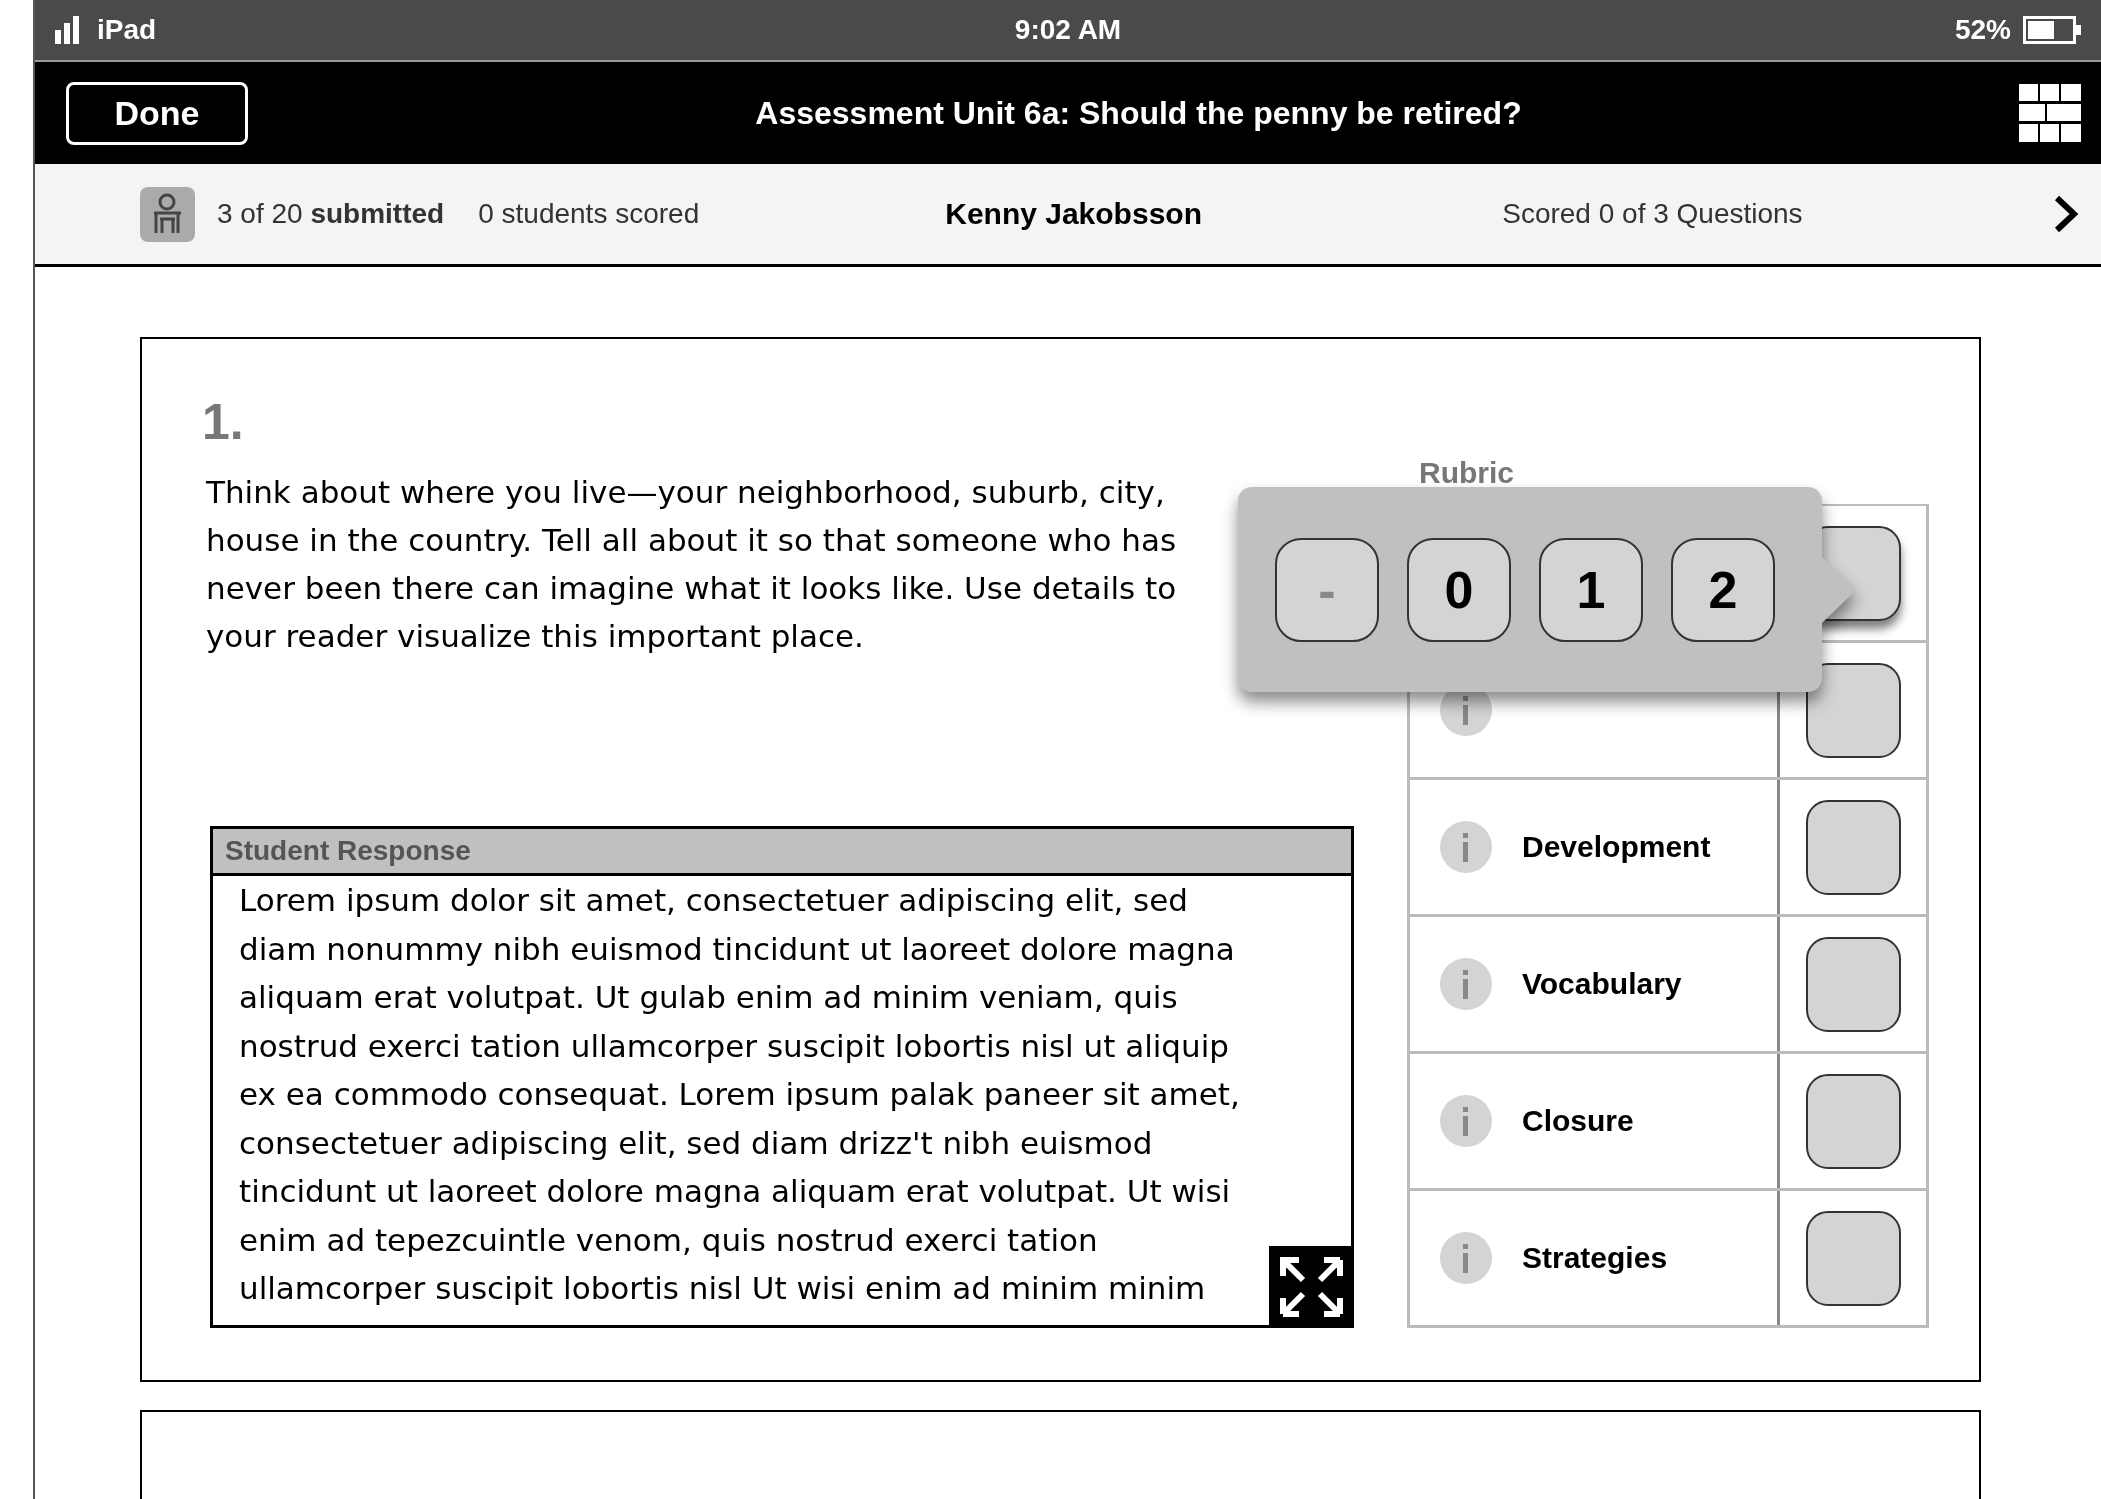 The width and height of the screenshot is (2101, 1499). What do you see at coordinates (2052, 30) in the screenshot?
I see `battery-icon` at bounding box center [2052, 30].